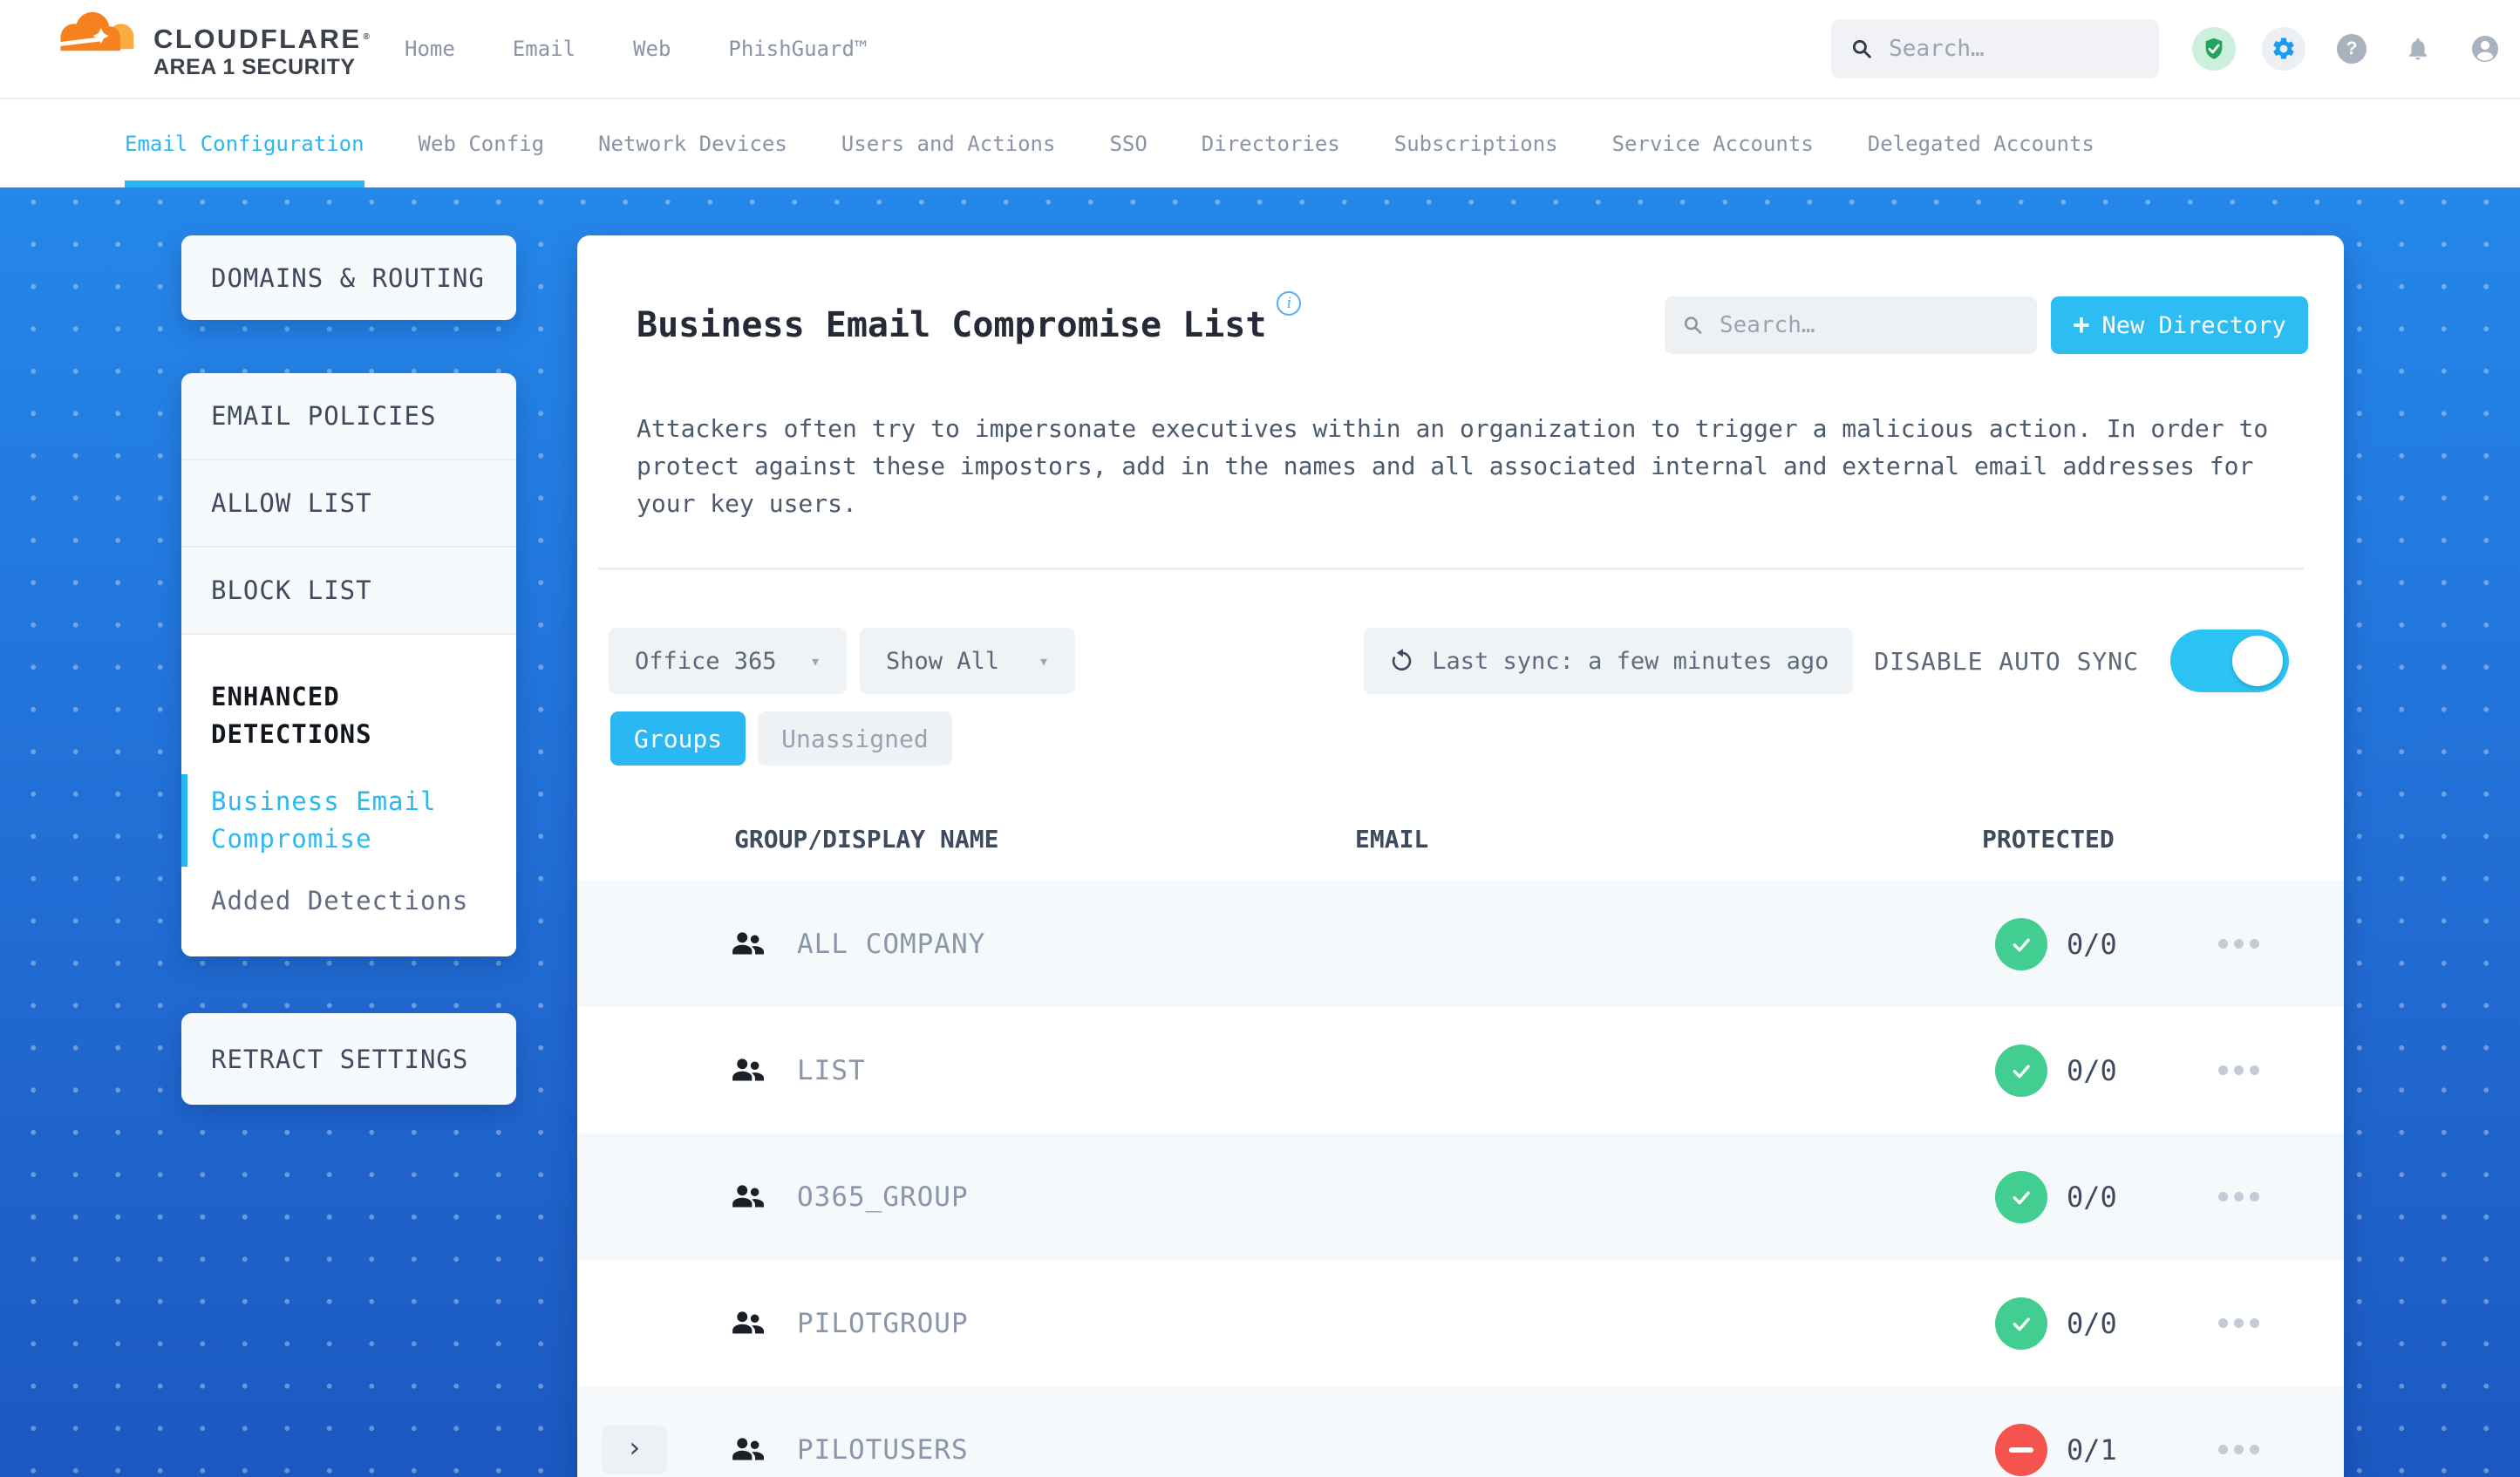 The height and width of the screenshot is (1477, 2520). I want to click on toggle-knob, so click(2257, 661).